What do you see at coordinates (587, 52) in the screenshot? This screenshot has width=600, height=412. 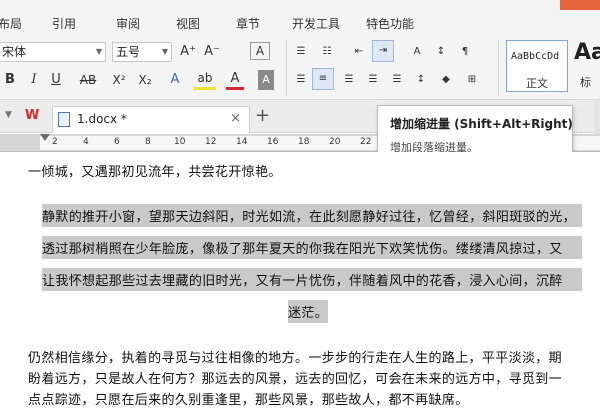 I see `style-heading-sample: Aa` at bounding box center [587, 52].